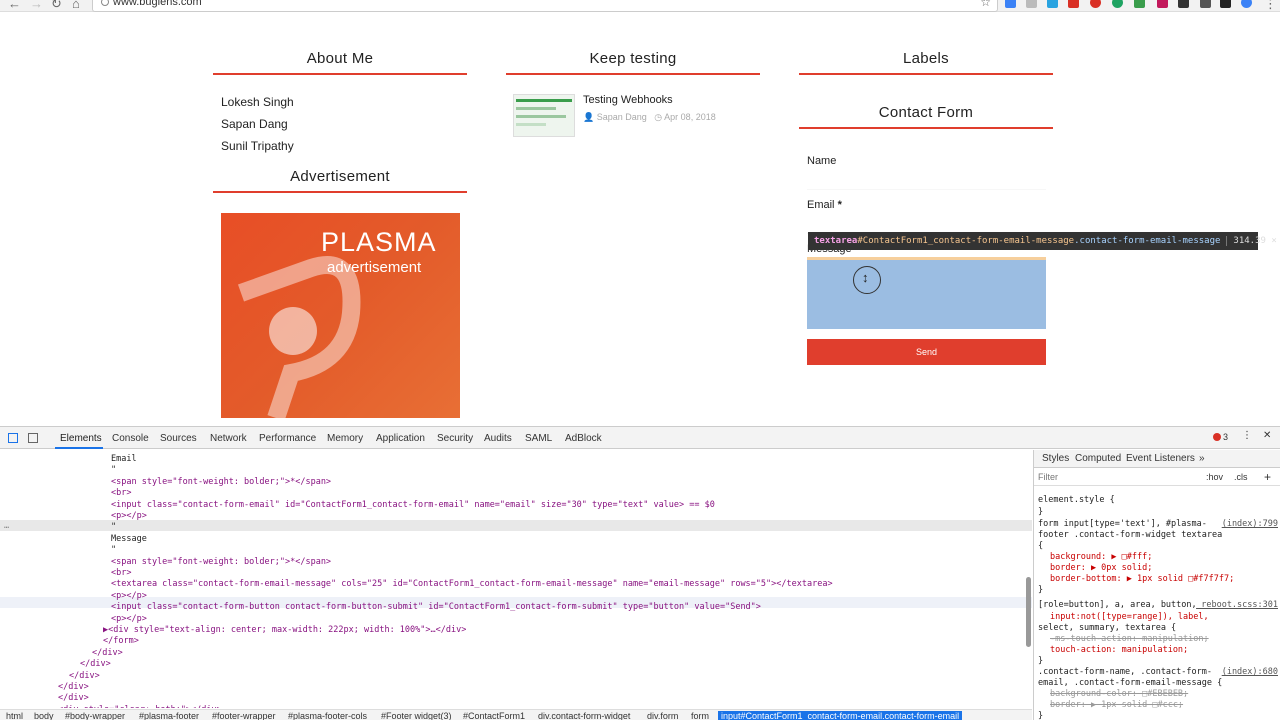 The image size is (1280, 720). I want to click on dom-node-line: </form>, so click(121, 641).